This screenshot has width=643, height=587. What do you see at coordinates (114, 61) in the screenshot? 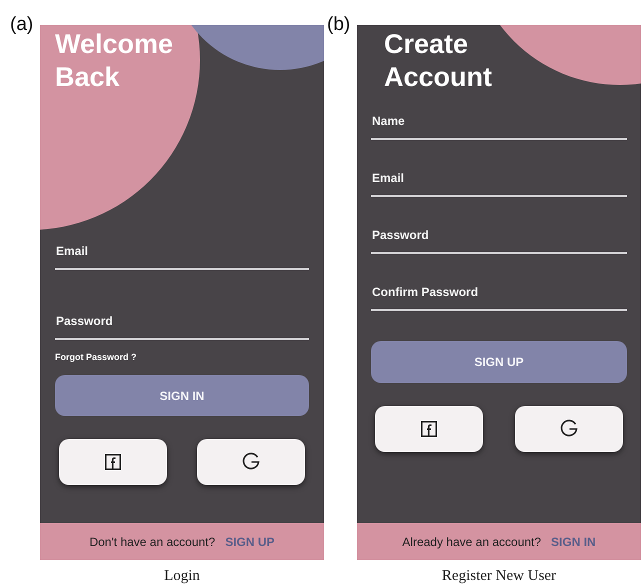
I see `screen-title: Welcome Back` at bounding box center [114, 61].